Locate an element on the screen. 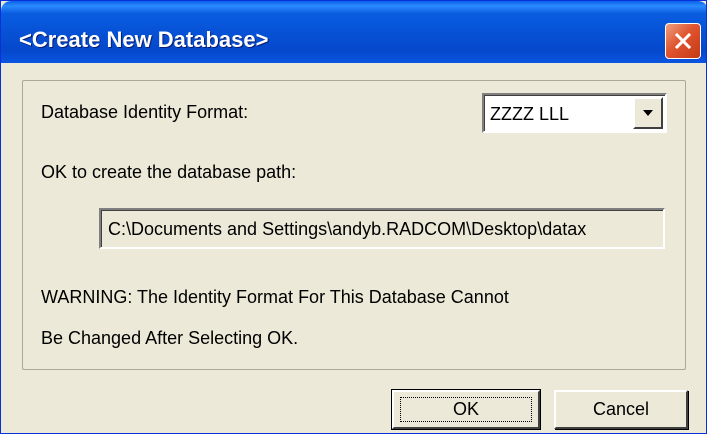  cancel-button: Cancel is located at coordinates (621, 409).